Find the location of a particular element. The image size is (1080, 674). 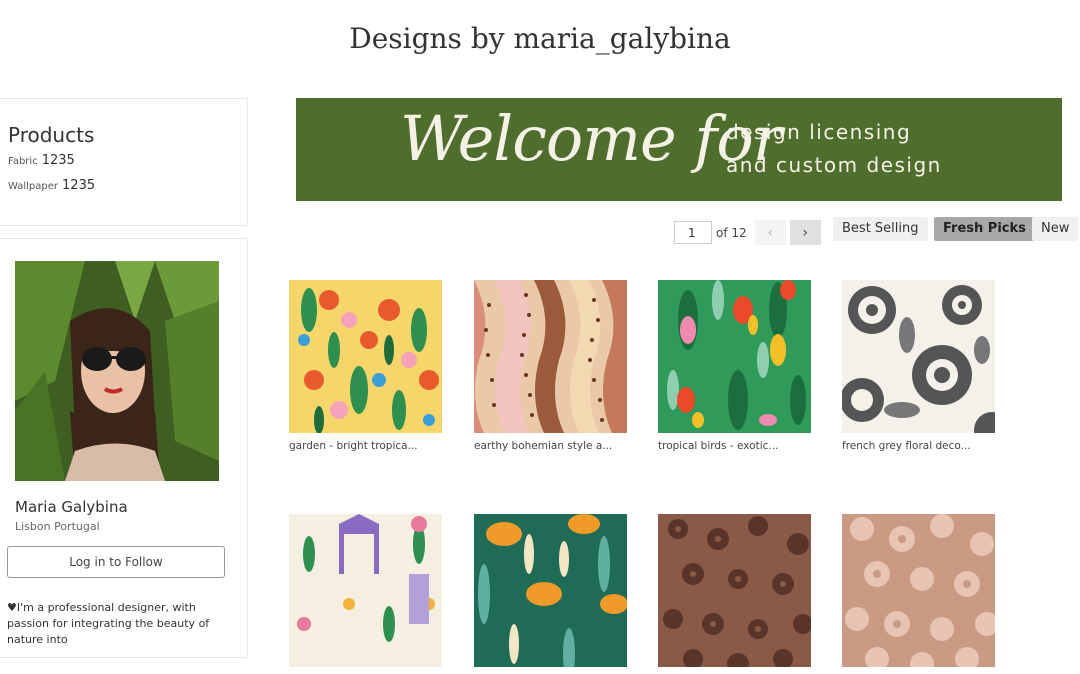

page-total: of 12 is located at coordinates (731, 232).